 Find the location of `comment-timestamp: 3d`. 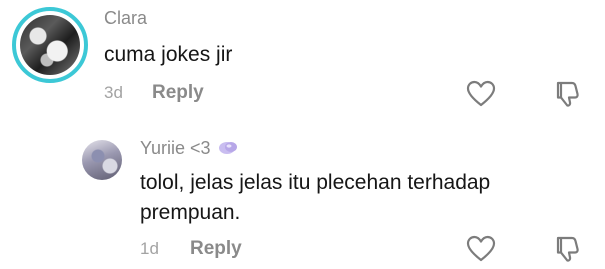

comment-timestamp: 3d is located at coordinates (113, 92).